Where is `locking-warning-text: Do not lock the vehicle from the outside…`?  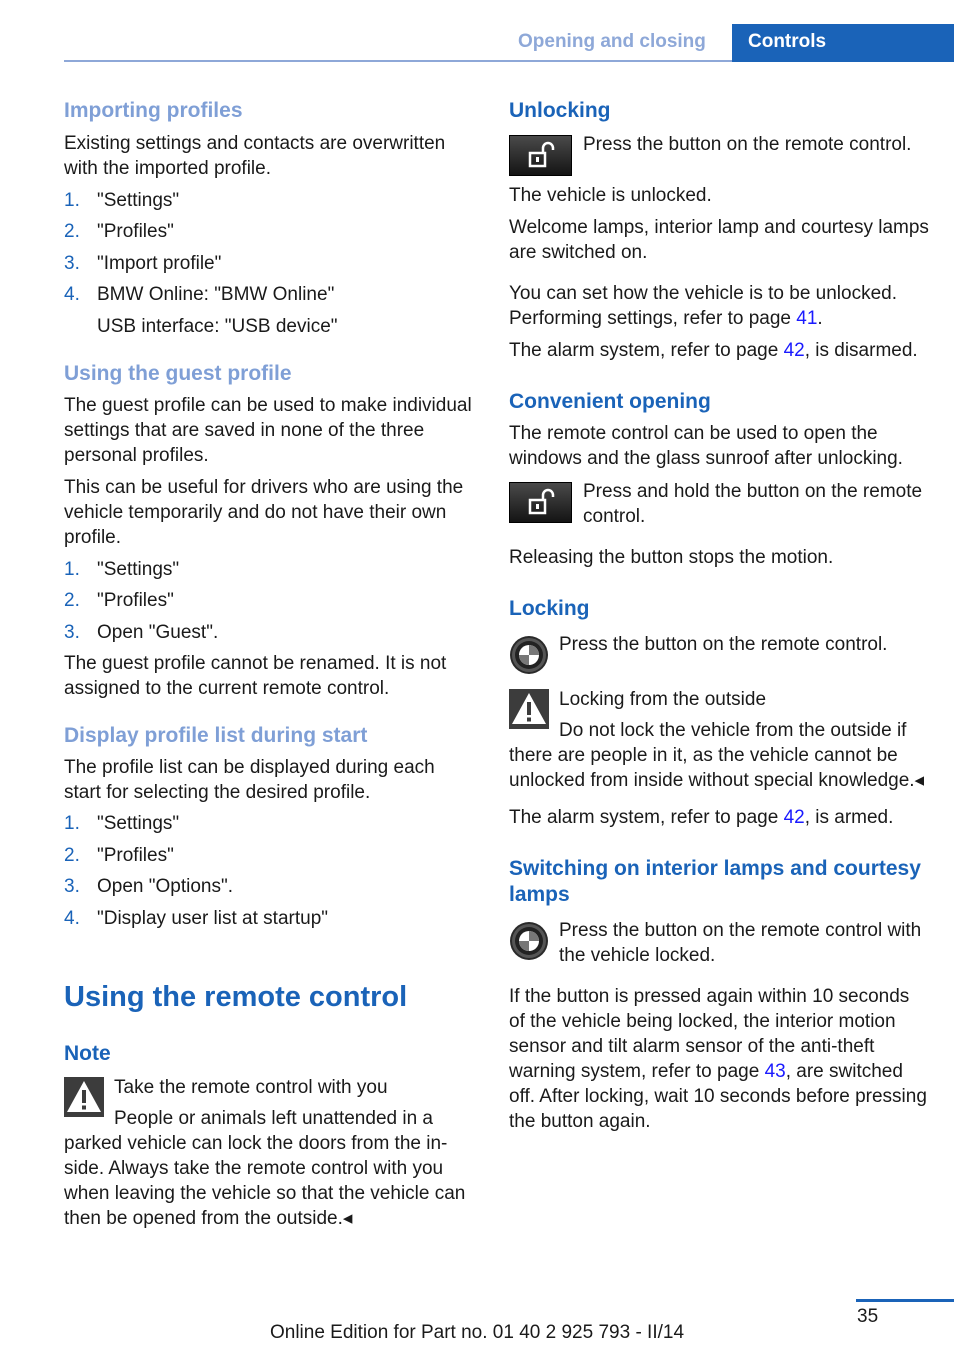
locking-warning-text: Do not lock the vehicle from the outside… is located at coordinates (717, 755).